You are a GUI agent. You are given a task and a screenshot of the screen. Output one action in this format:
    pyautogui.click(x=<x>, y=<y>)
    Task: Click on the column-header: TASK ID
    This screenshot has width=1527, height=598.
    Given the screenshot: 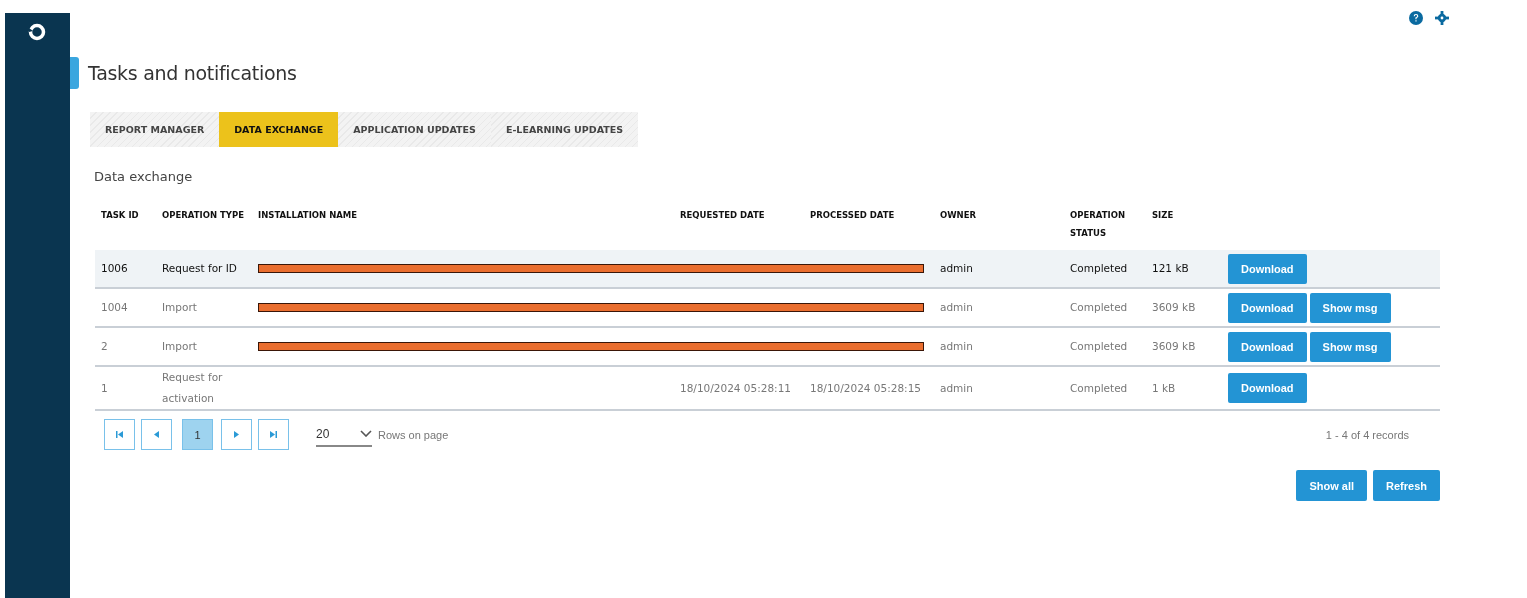 What is the action you would take?
    pyautogui.click(x=125, y=223)
    